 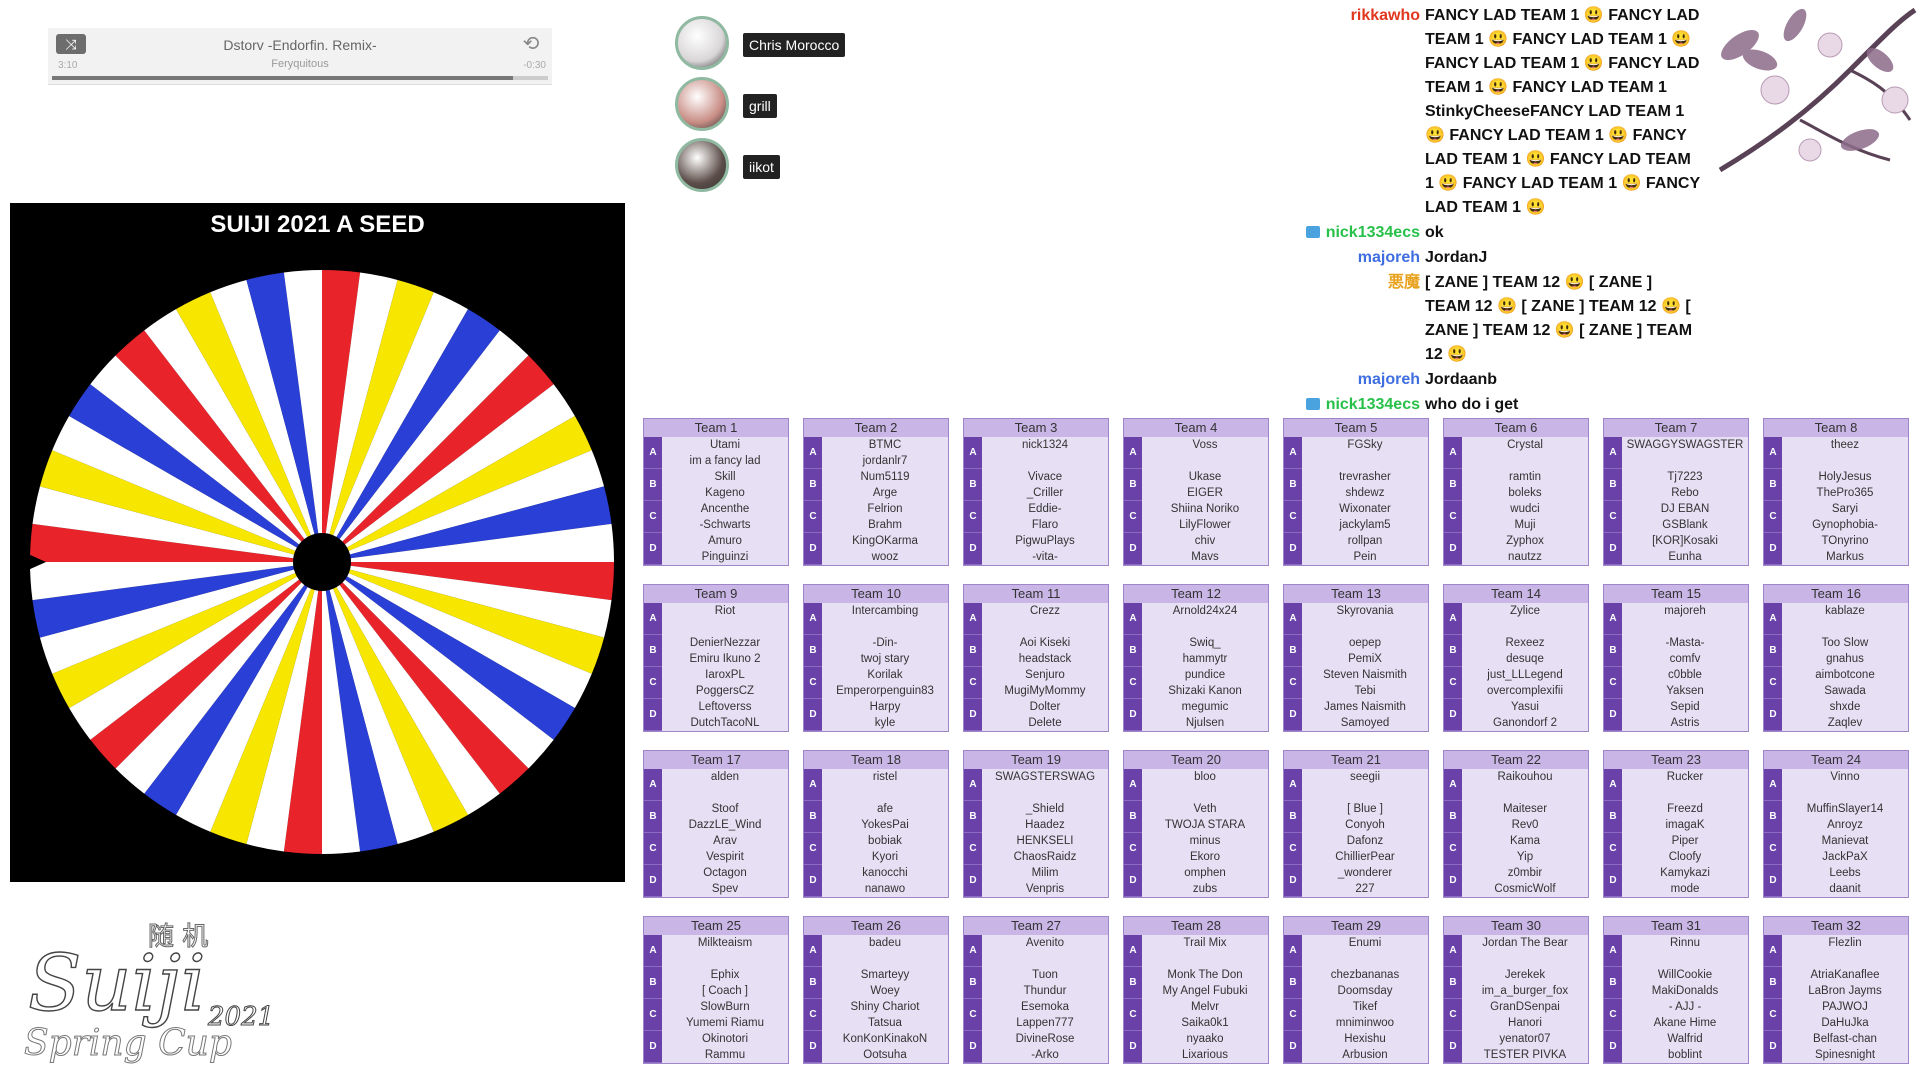 I want to click on player-slot: Doomsday, so click(x=1365, y=991).